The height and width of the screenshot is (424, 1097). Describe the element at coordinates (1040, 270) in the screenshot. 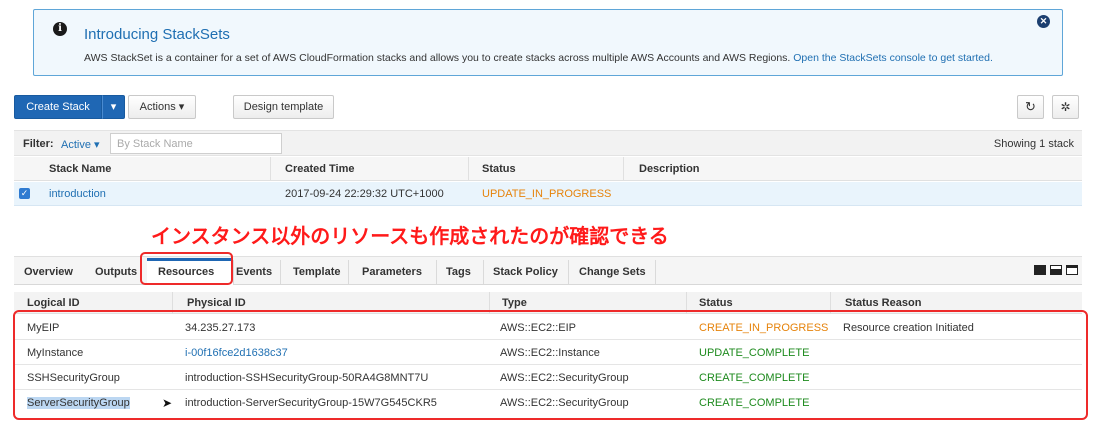

I see `full-panel-icon` at that location.